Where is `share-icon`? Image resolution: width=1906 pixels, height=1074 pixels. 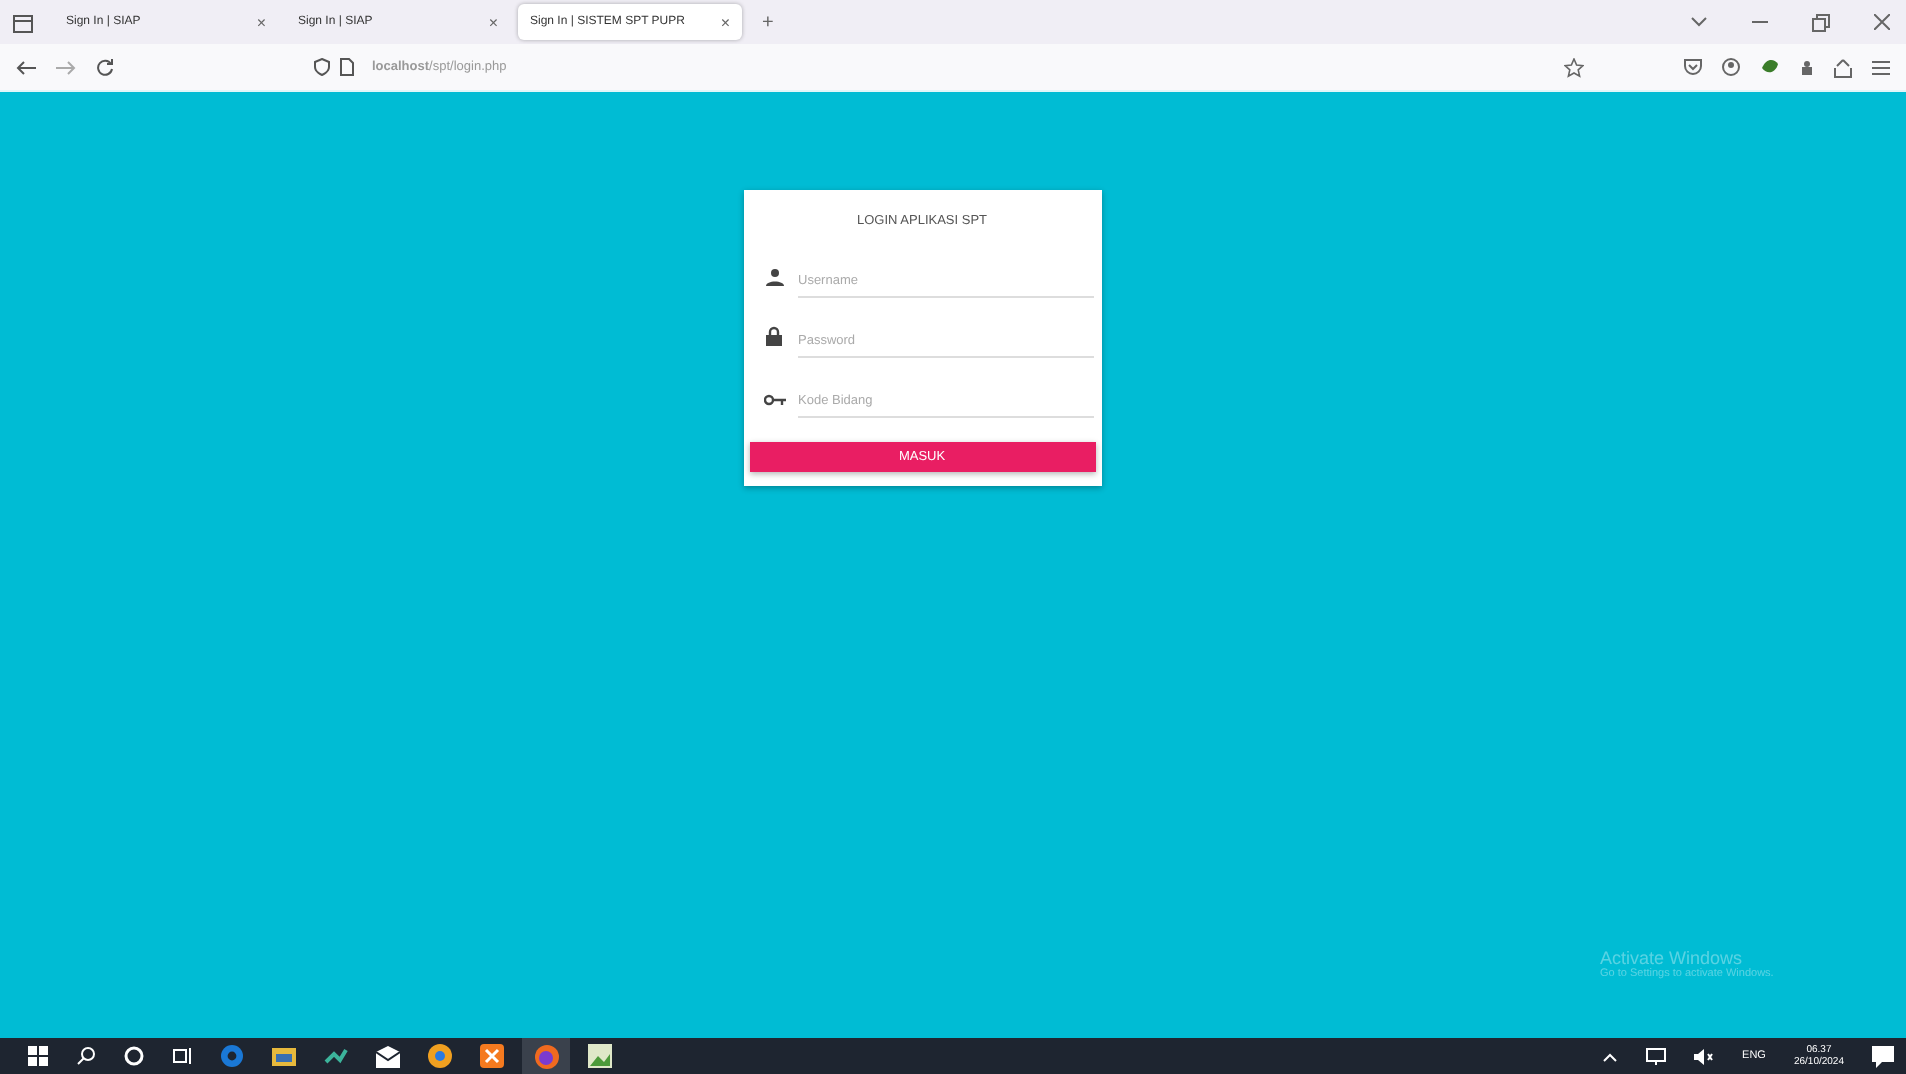 share-icon is located at coordinates (1843, 67).